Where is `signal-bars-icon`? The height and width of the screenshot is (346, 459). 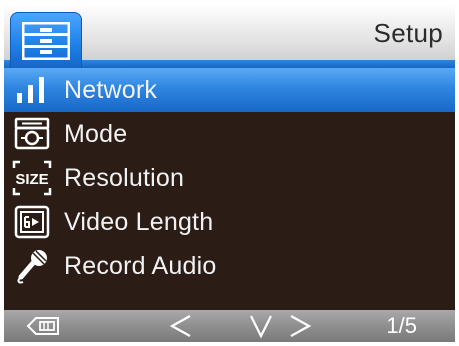
signal-bars-icon is located at coordinates (32, 90).